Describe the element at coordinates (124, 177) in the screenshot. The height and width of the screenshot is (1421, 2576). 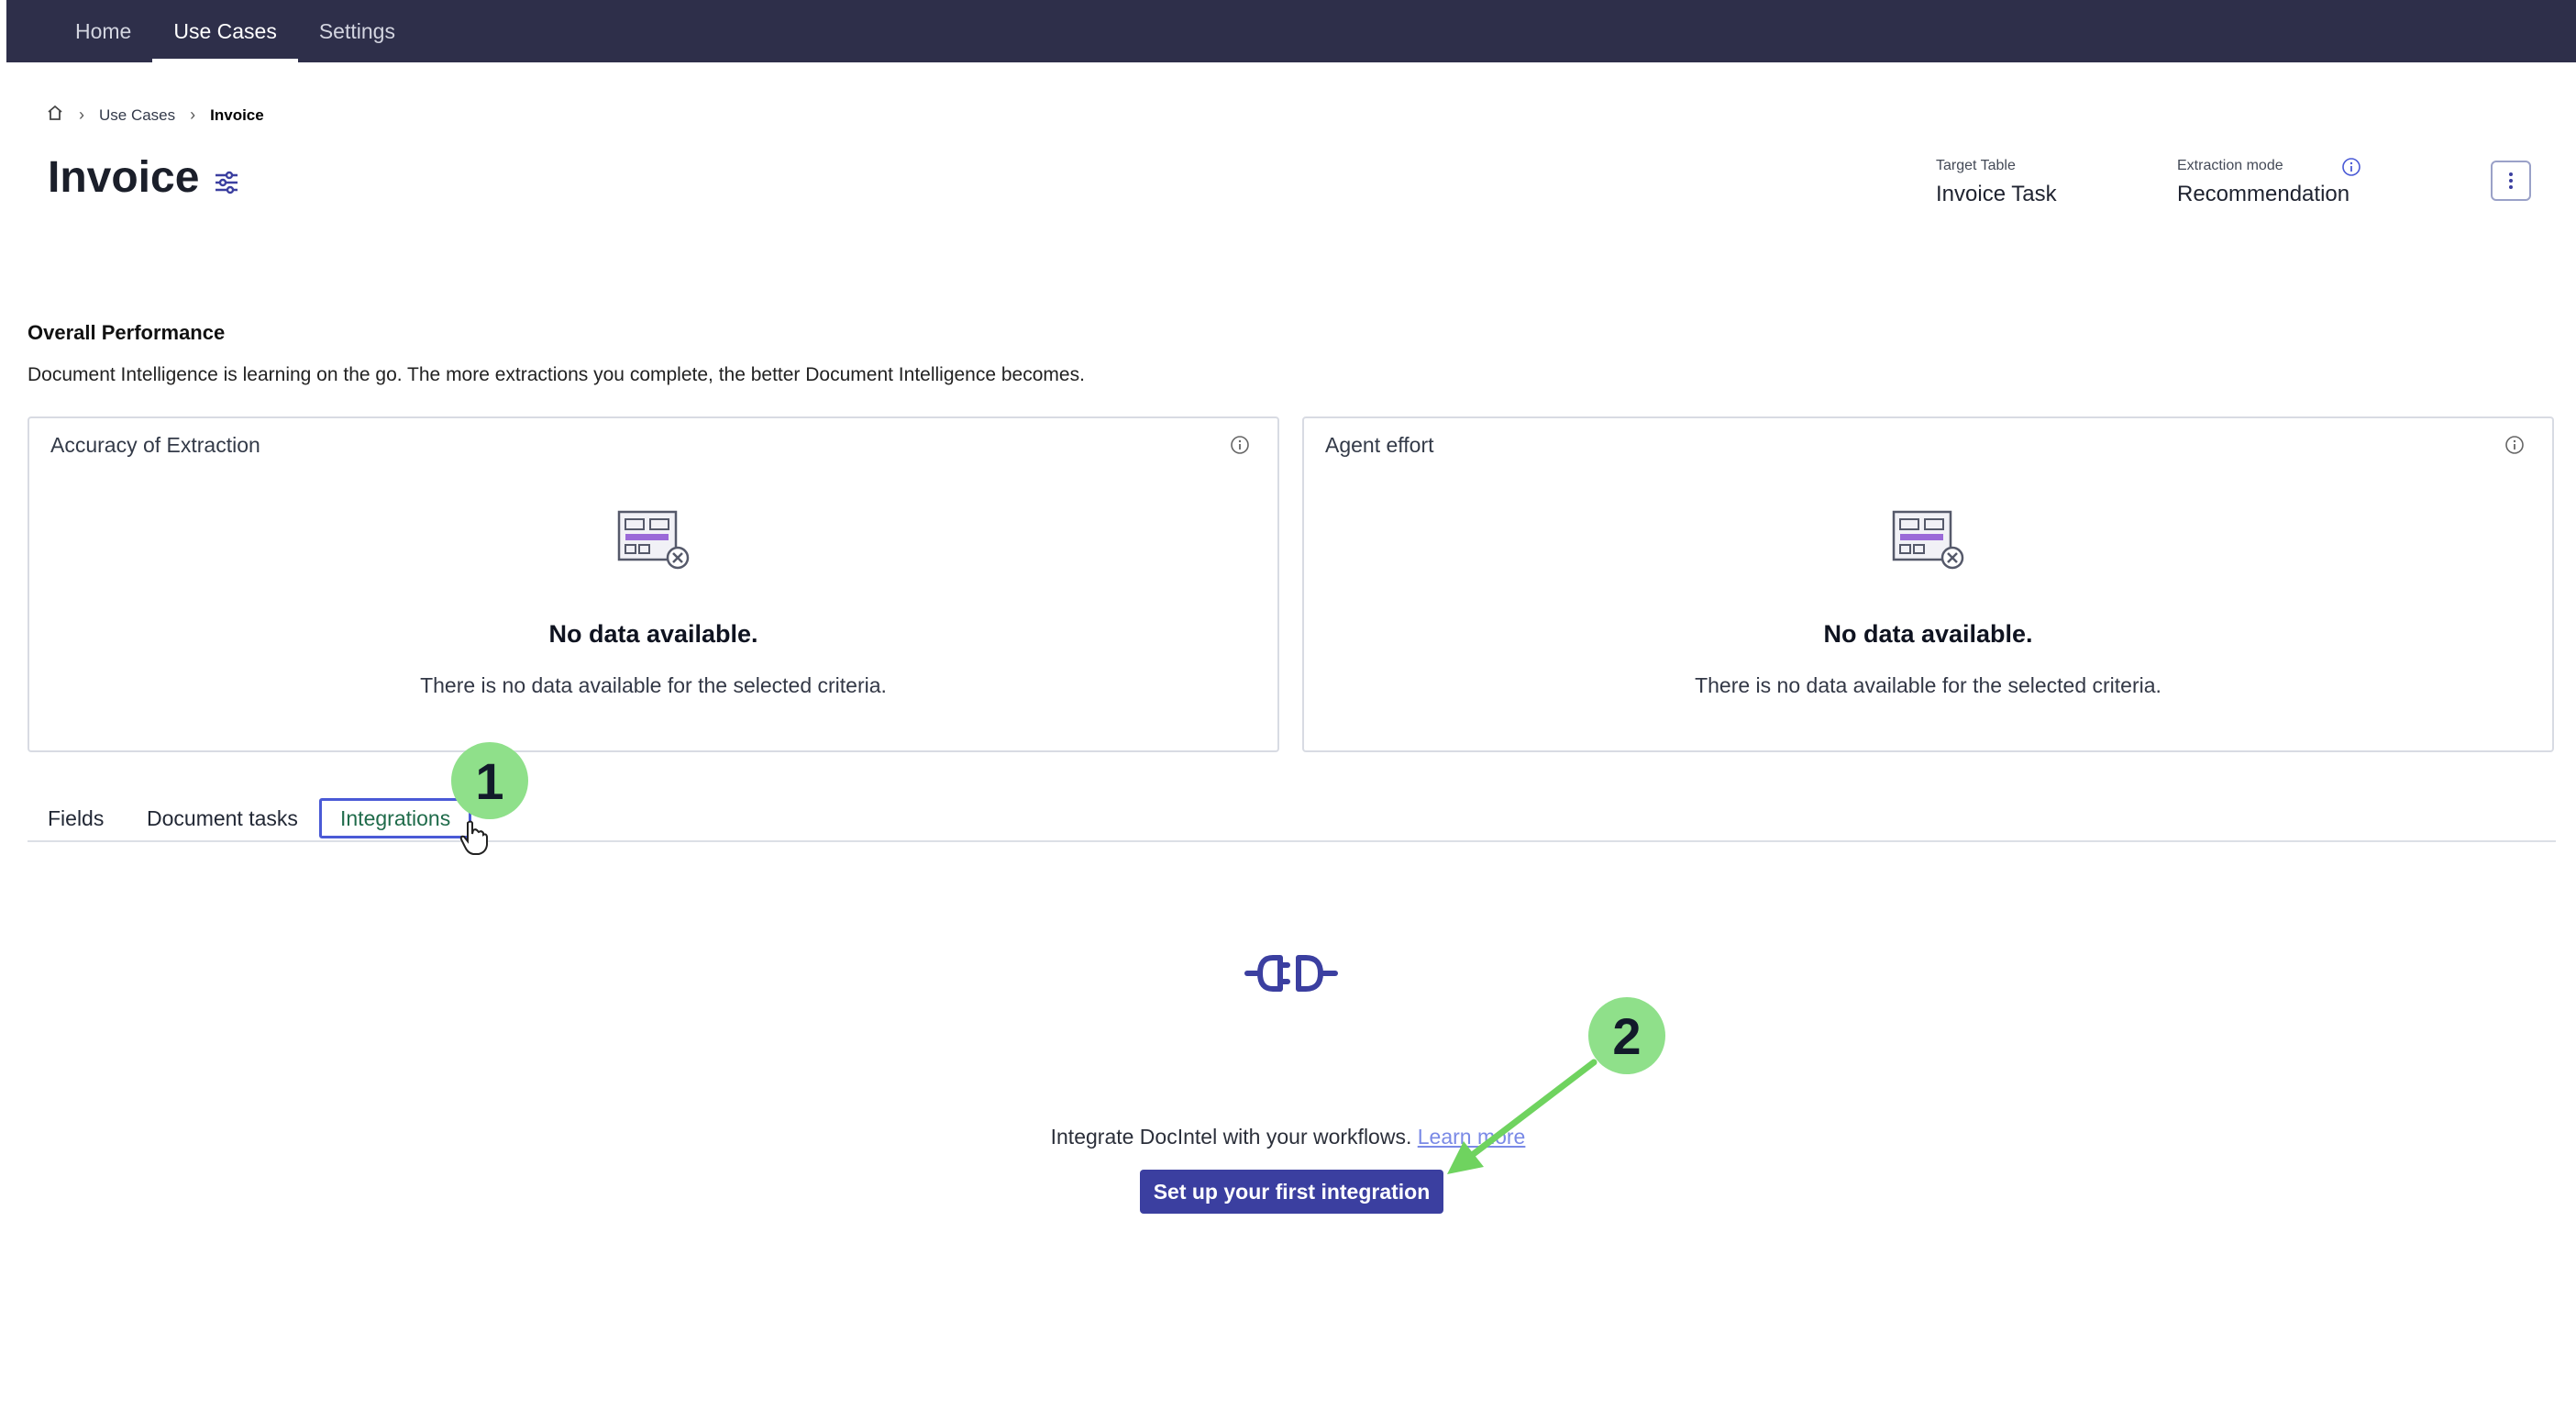
I see `page-title: Invoice` at that location.